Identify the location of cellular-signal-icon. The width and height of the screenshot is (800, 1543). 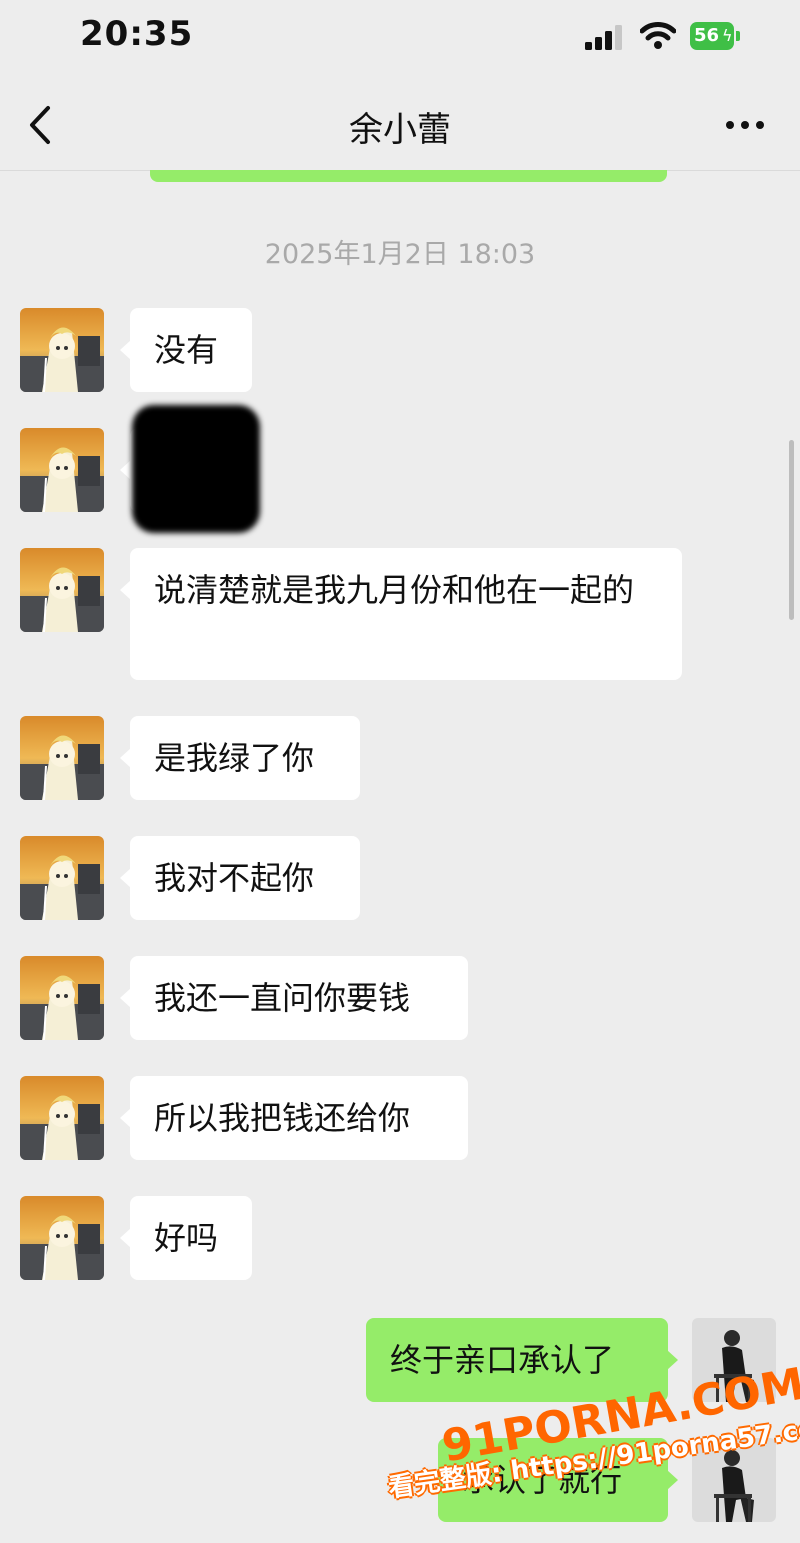
(603, 37).